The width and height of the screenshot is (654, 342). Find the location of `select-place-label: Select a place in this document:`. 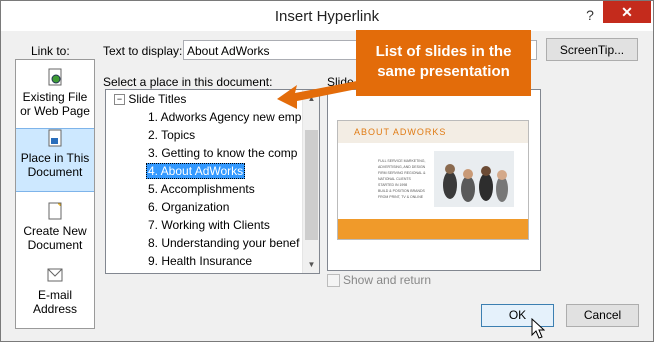

select-place-label: Select a place in this document: is located at coordinates (188, 82).